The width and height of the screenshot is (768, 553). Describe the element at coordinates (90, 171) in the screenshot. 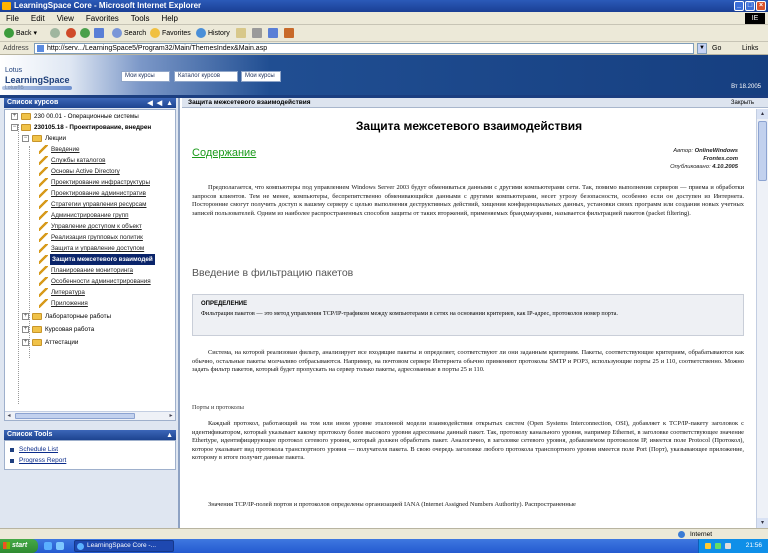

I see `tree-item: Основы Active Directory` at that location.